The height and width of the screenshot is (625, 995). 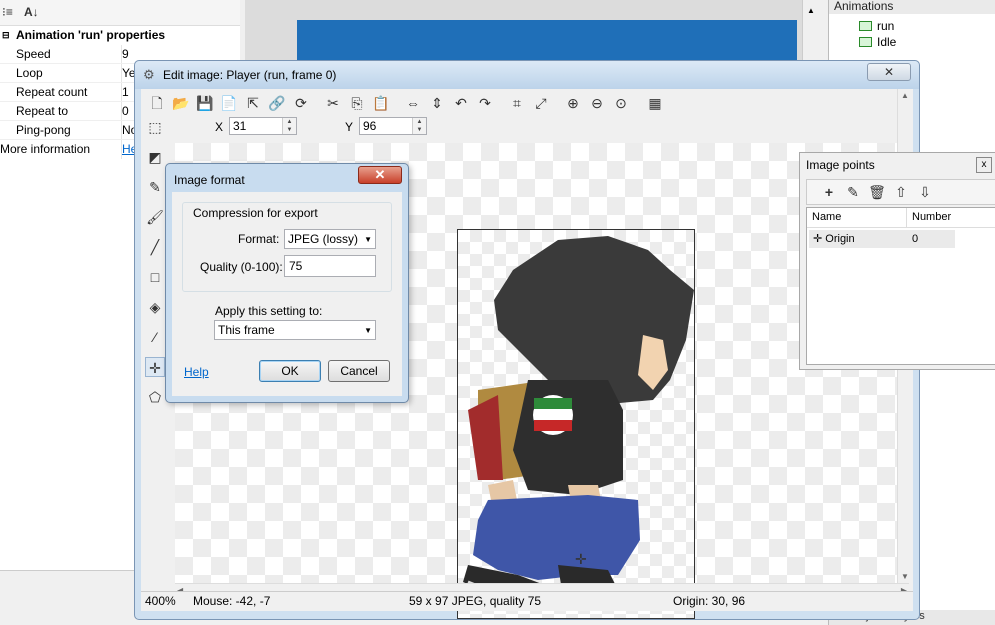 What do you see at coordinates (120, 13) in the screenshot?
I see `properties-toolbar: ⁝≡ A↓` at bounding box center [120, 13].